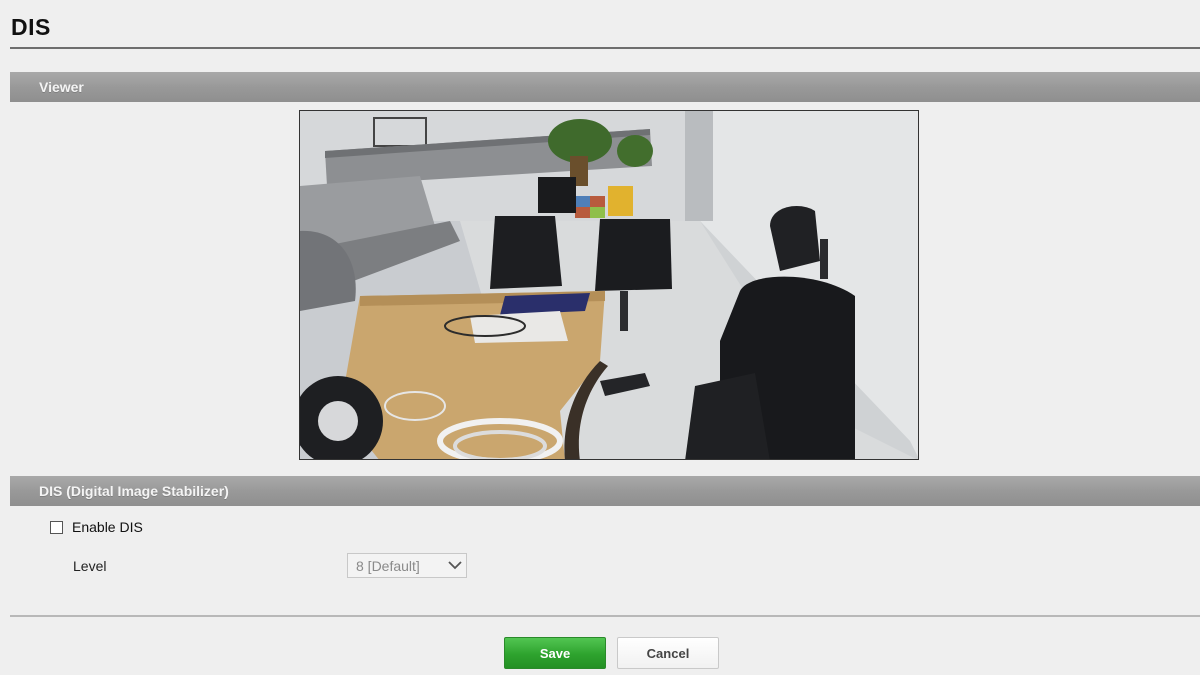 The width and height of the screenshot is (1200, 675). I want to click on viewer-section-title: Viewer, so click(61, 87).